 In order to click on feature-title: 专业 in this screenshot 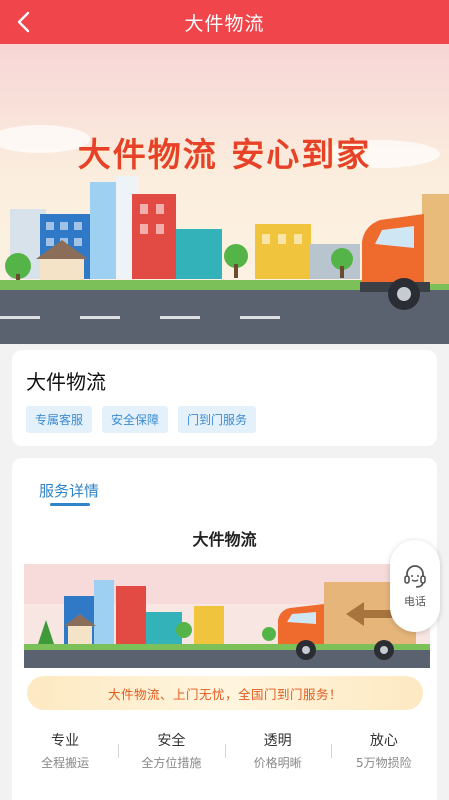, I will do `click(65, 741)`.